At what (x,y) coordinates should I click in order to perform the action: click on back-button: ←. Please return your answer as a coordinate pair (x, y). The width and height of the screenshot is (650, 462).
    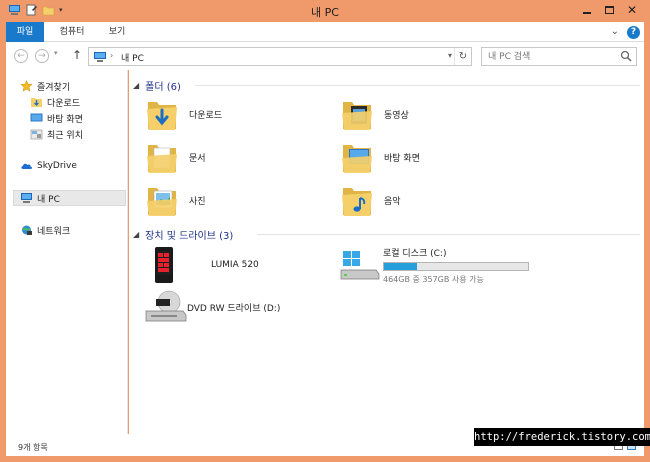
    Looking at the image, I should click on (21, 56).